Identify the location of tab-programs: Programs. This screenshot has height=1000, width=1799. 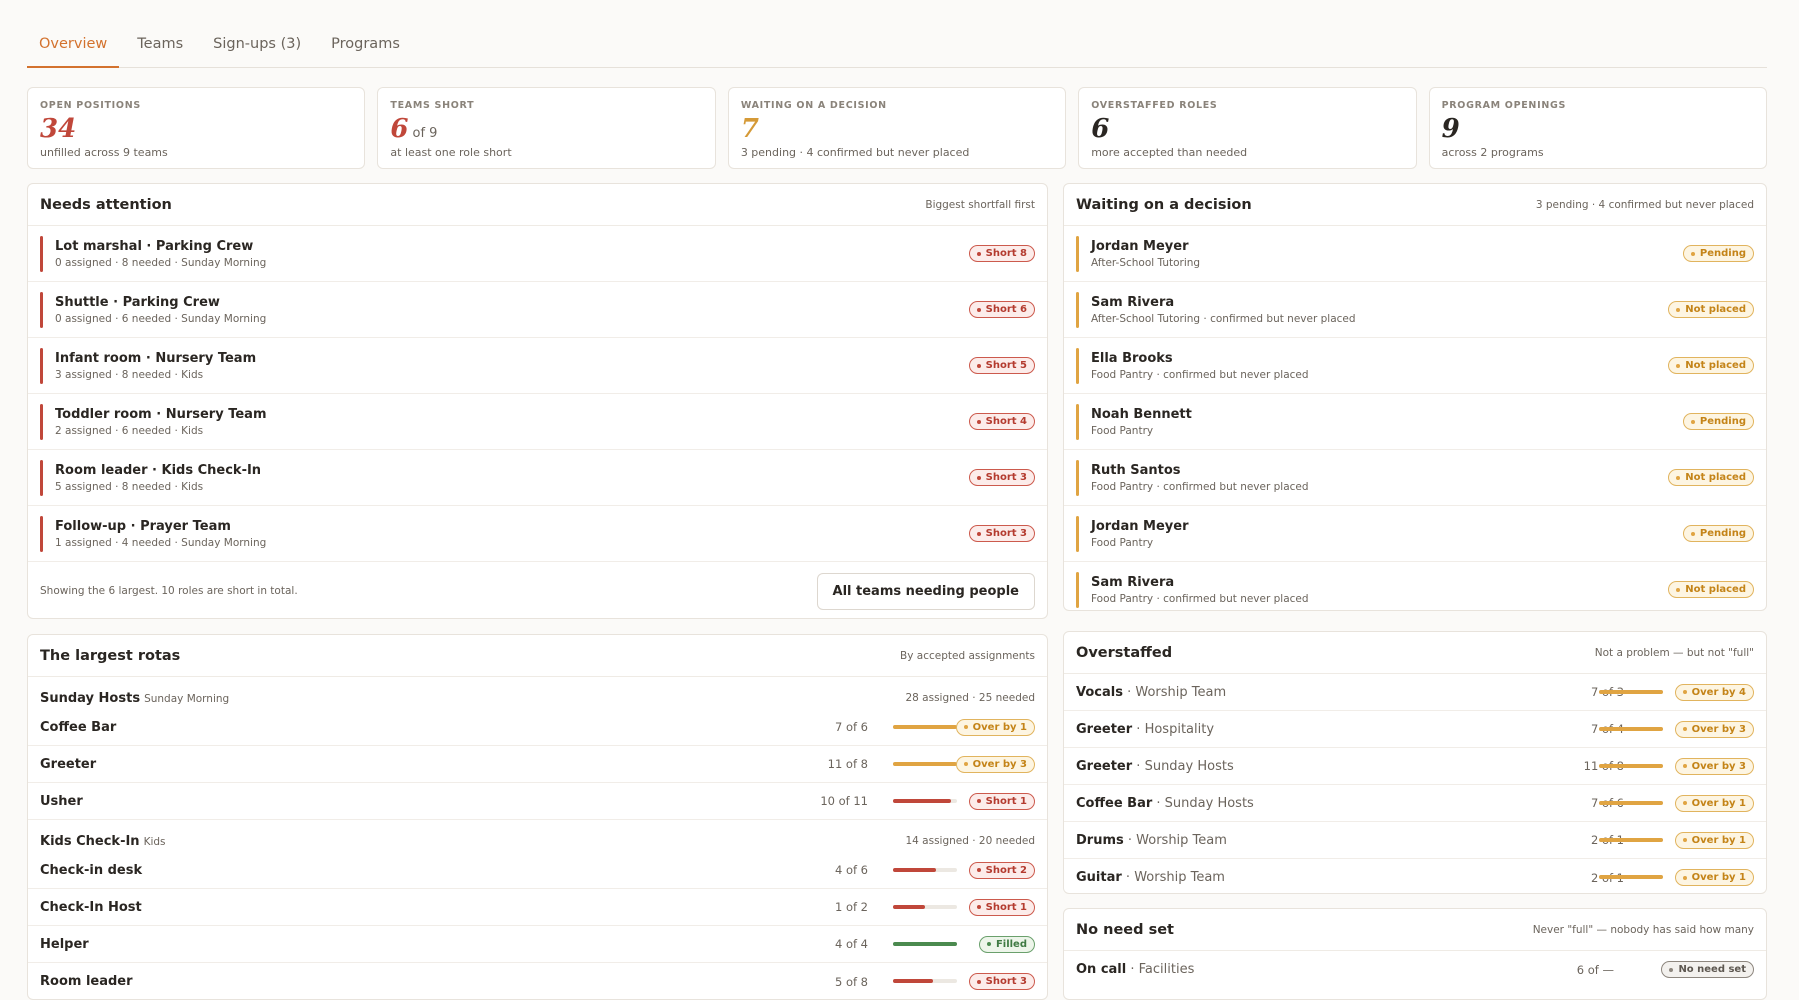
(365, 46).